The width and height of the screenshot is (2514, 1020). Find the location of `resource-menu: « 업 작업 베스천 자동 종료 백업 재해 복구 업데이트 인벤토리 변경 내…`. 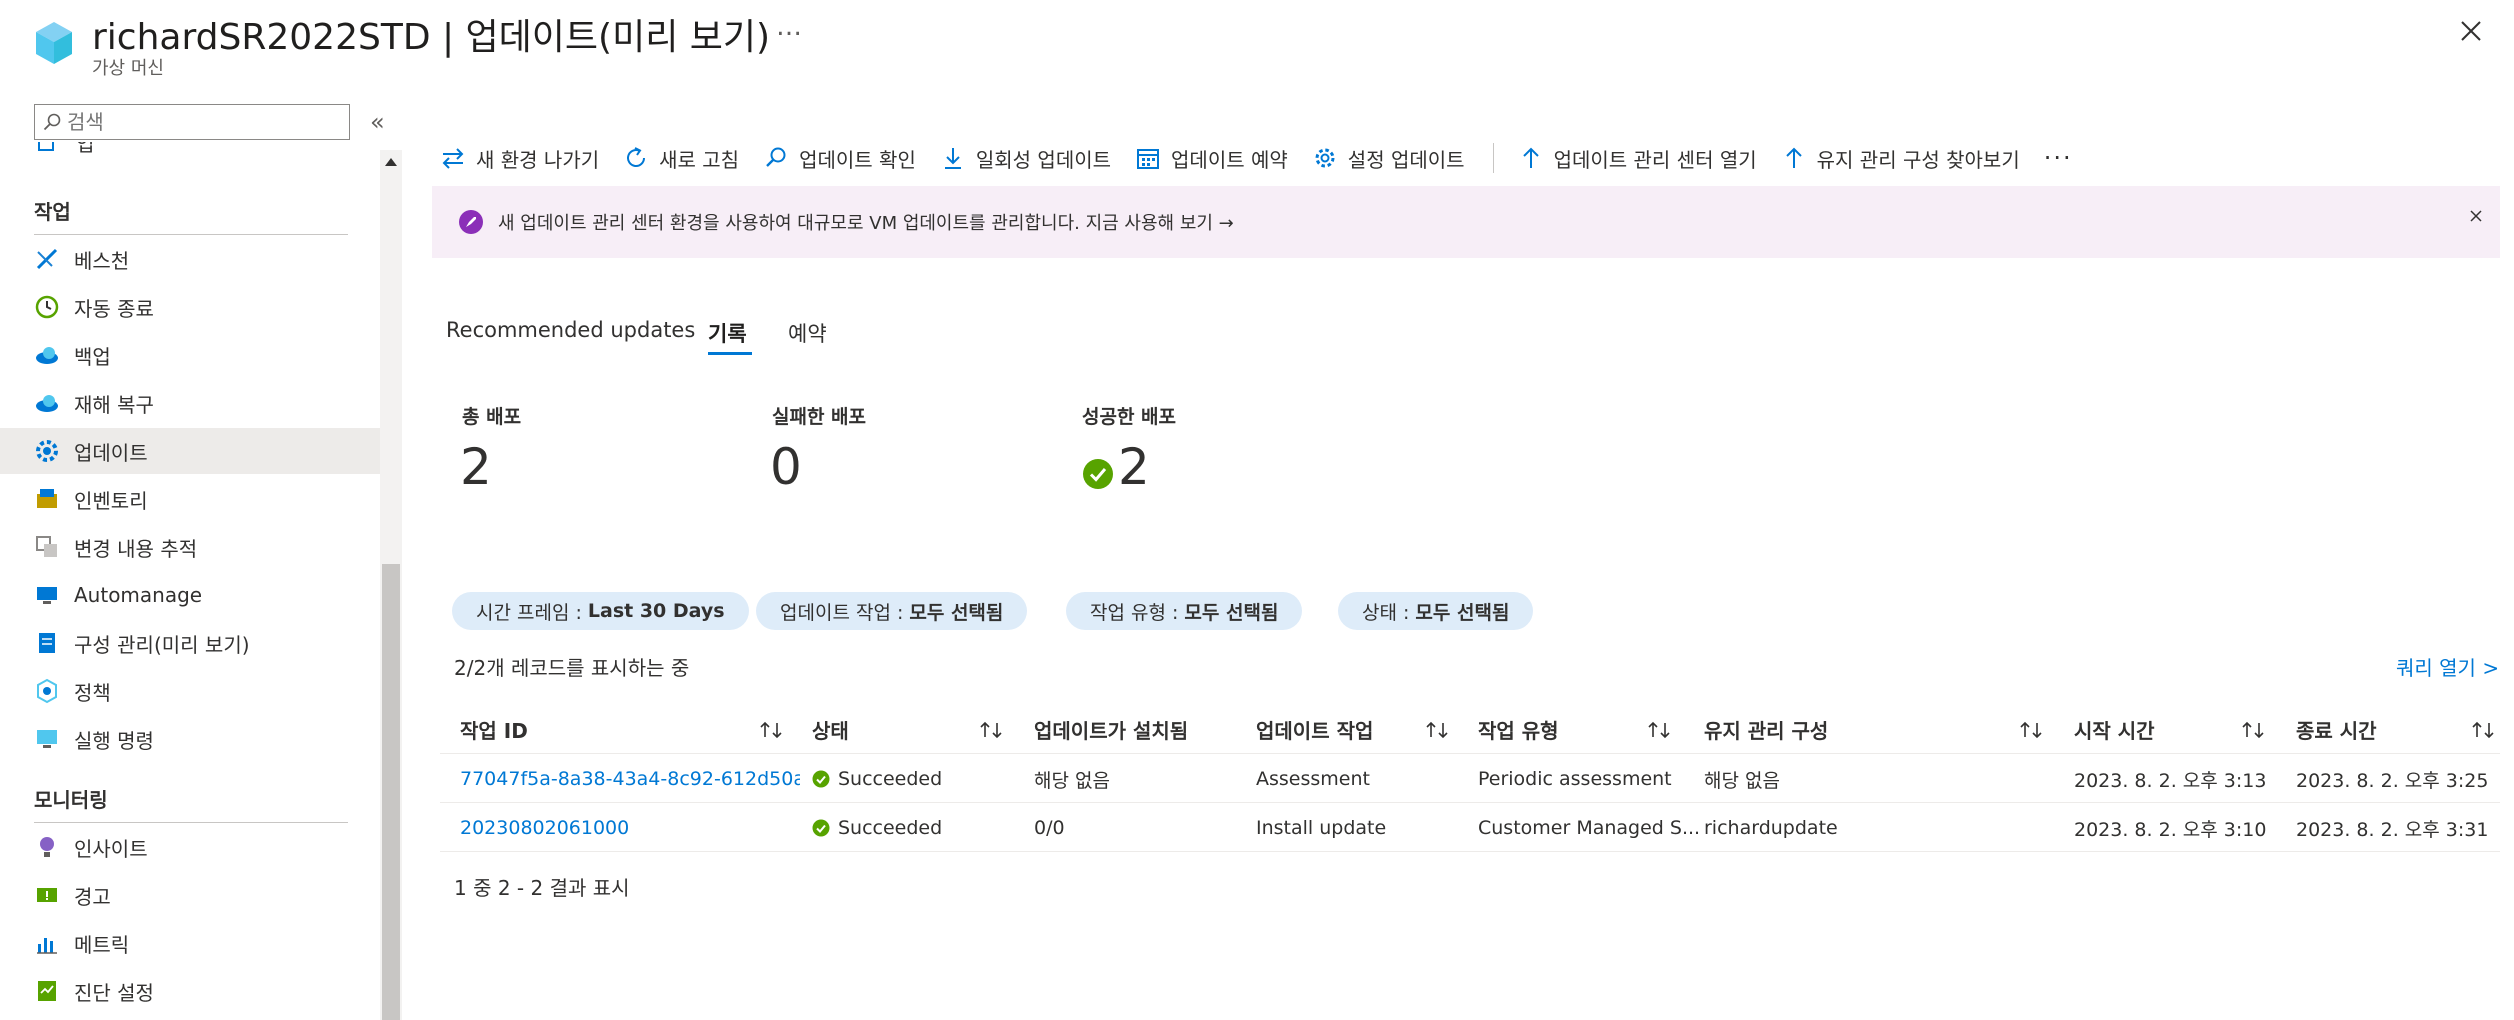

resource-menu: « 업 작업 베스천 자동 종료 백업 재해 복구 업데이트 인벤토리 변경 내… is located at coordinates (201, 555).